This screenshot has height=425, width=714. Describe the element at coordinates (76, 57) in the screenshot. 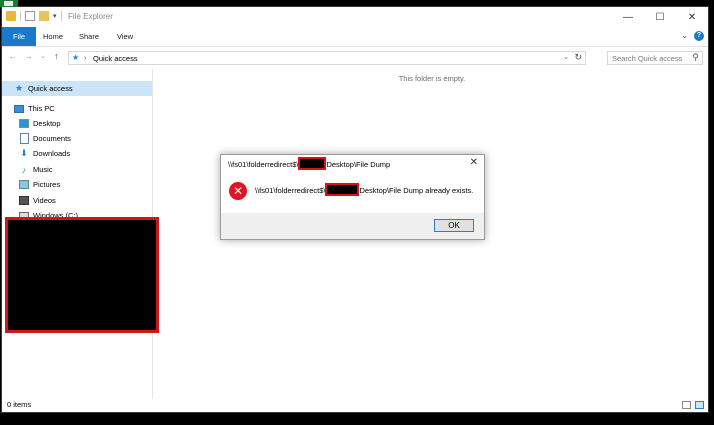

I see `quick-access-star-icon: ★` at that location.